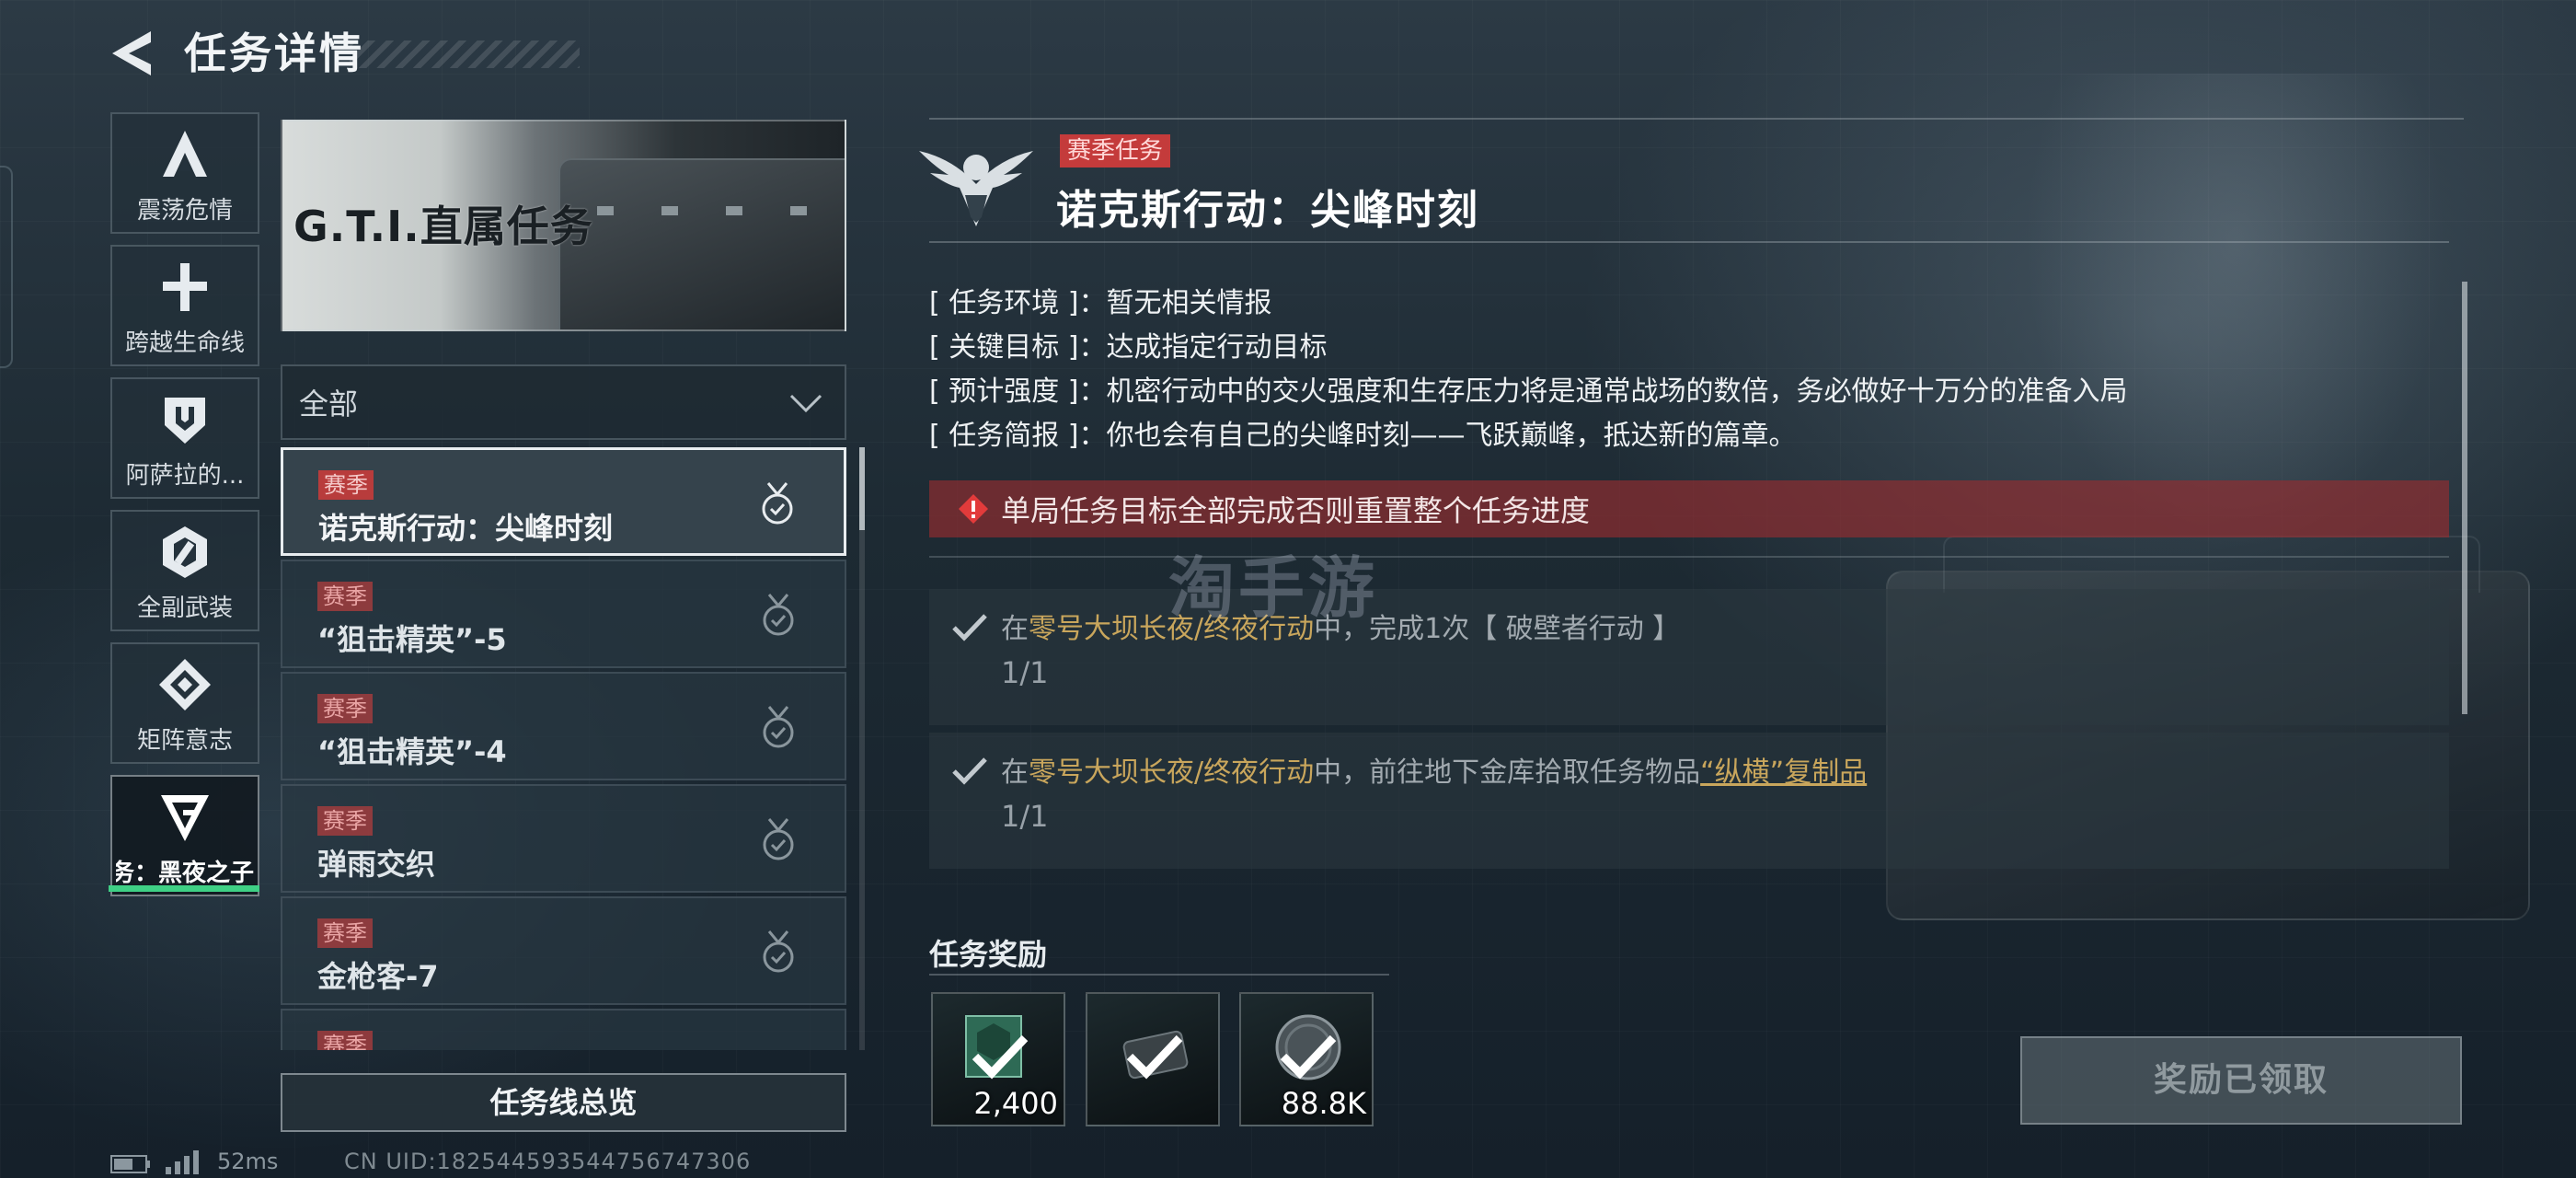  Describe the element at coordinates (1016, 1103) in the screenshot. I see `reward-amount: 2,400` at that location.